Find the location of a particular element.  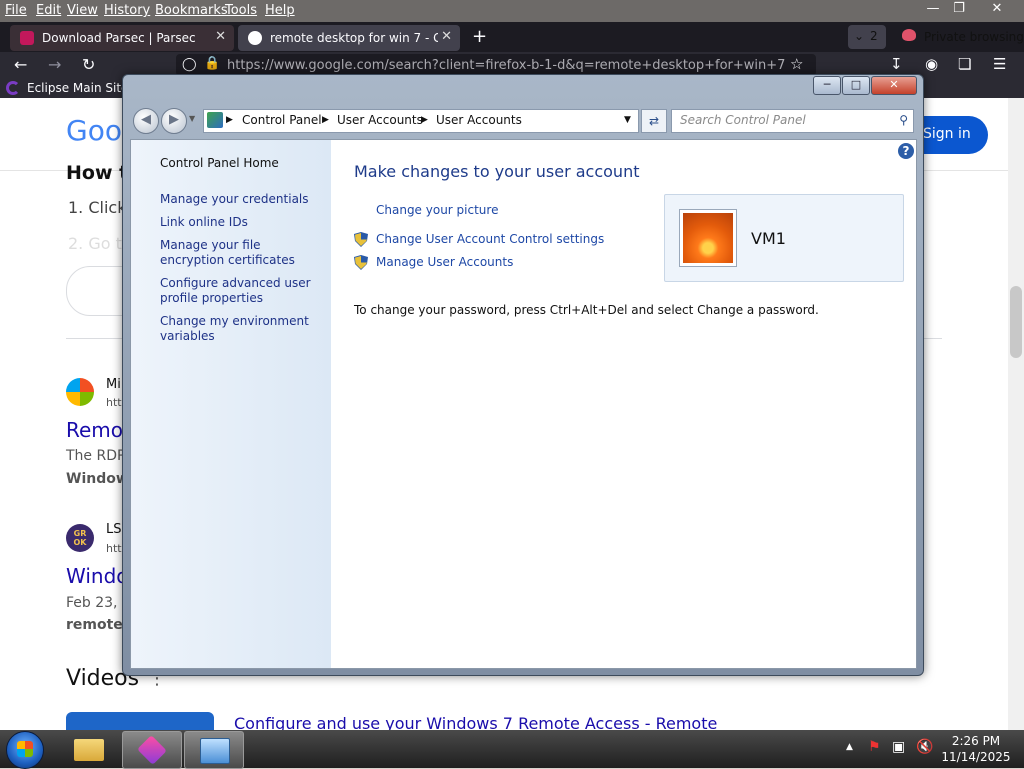

menu-file: File is located at coordinates (16, 10).